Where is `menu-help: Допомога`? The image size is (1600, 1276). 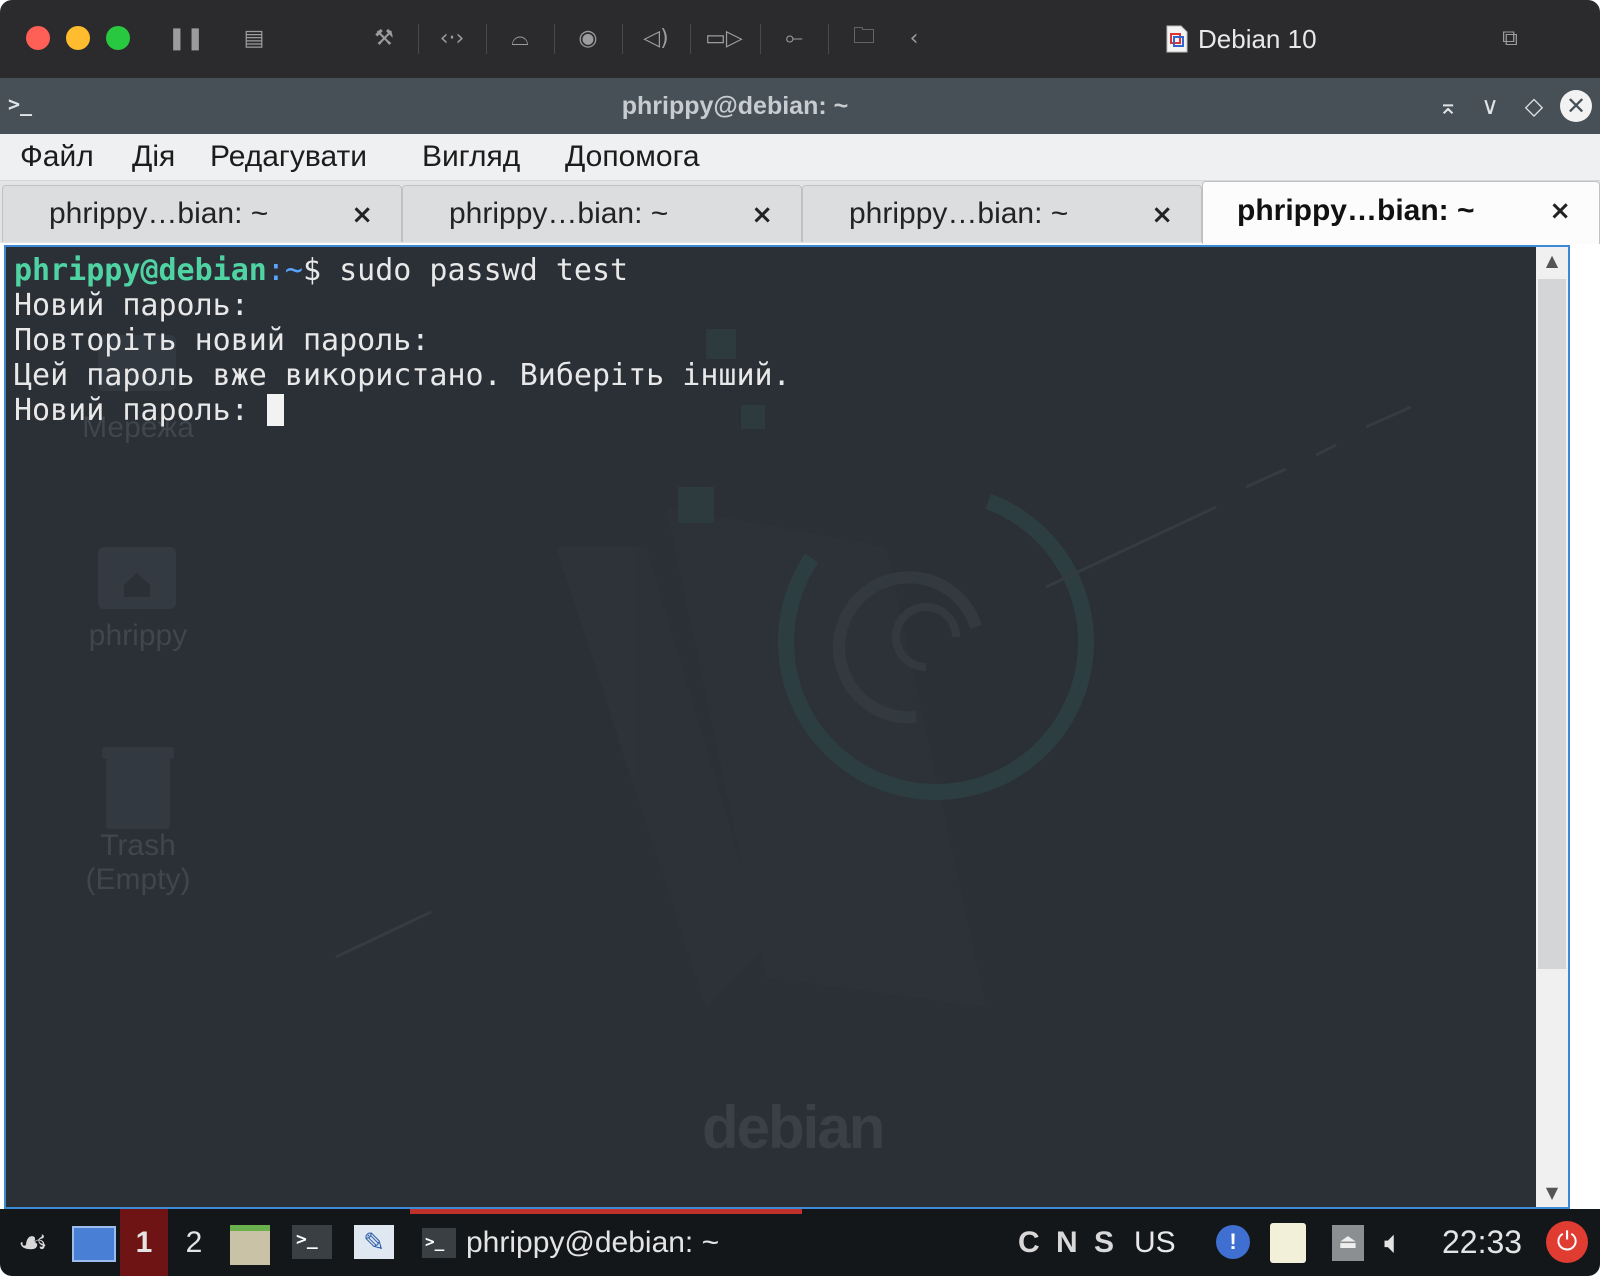 menu-help: Допомога is located at coordinates (632, 157).